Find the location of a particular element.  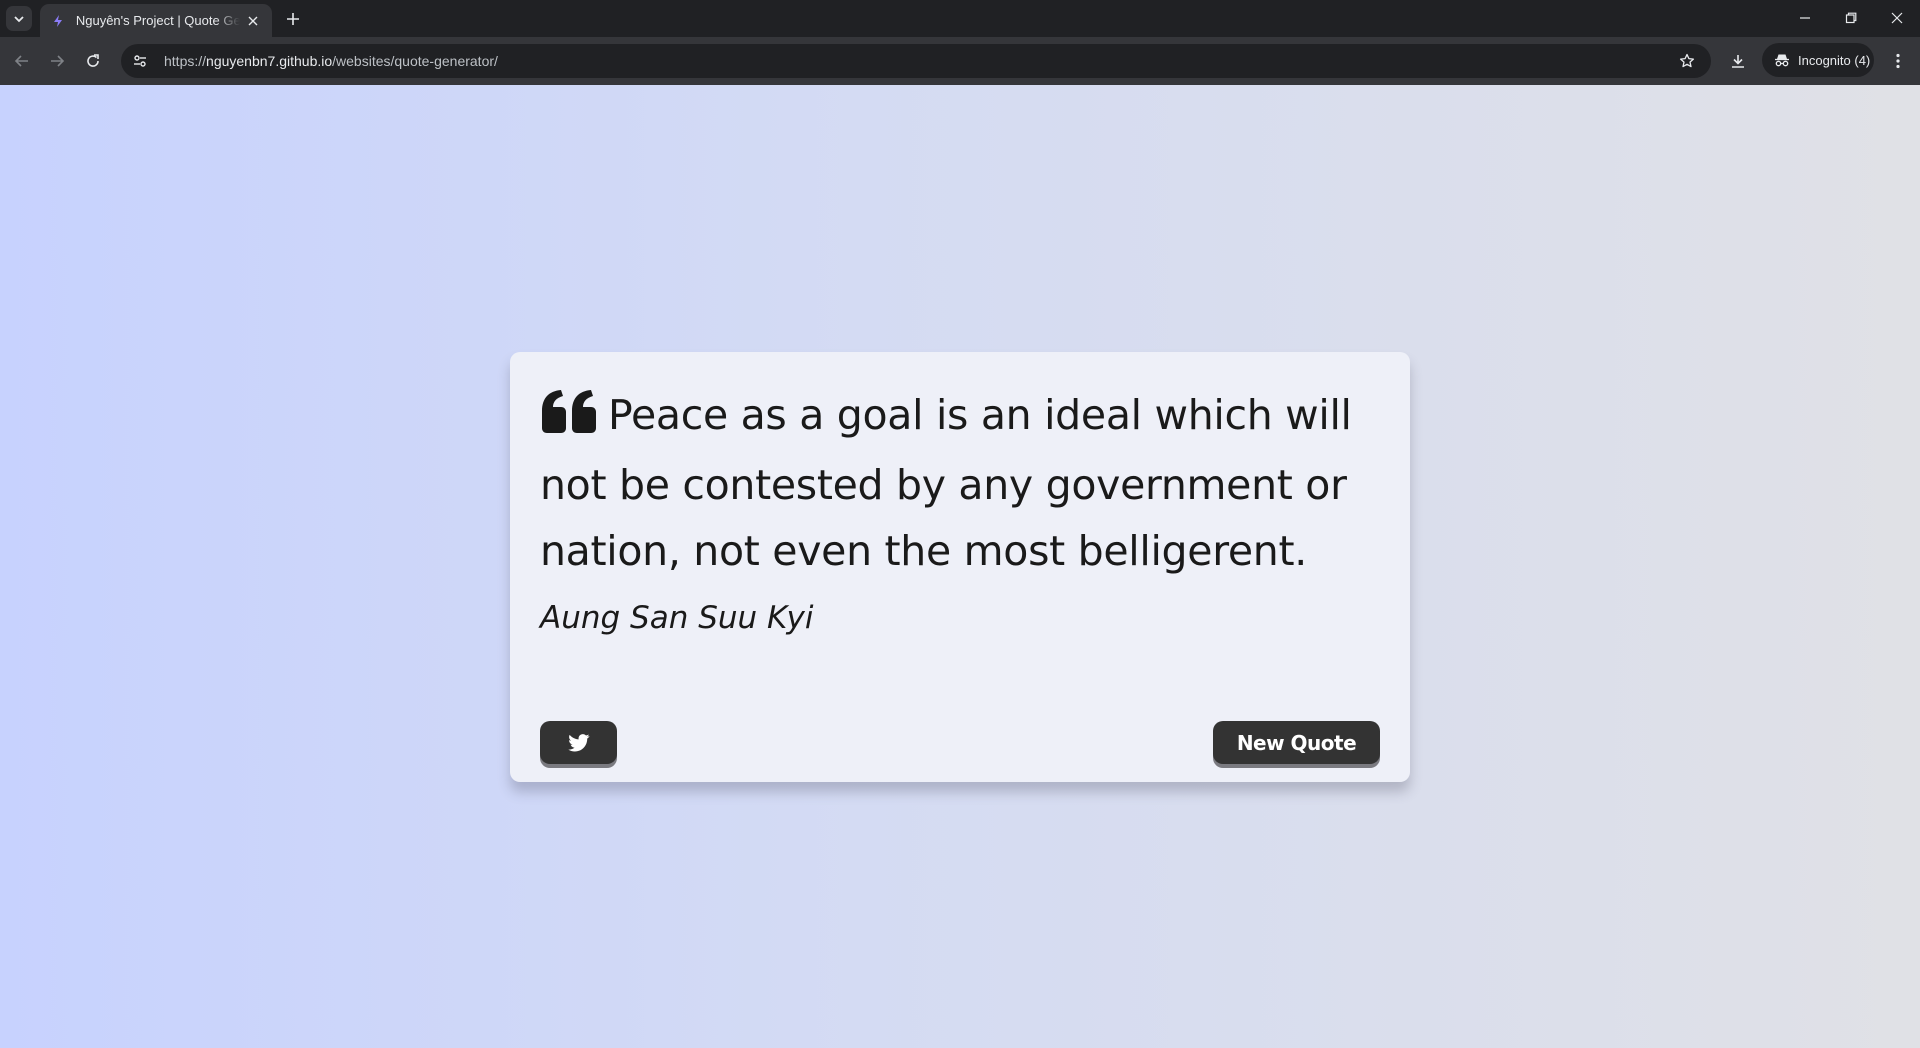

url-scheme: https:// is located at coordinates (185, 61).